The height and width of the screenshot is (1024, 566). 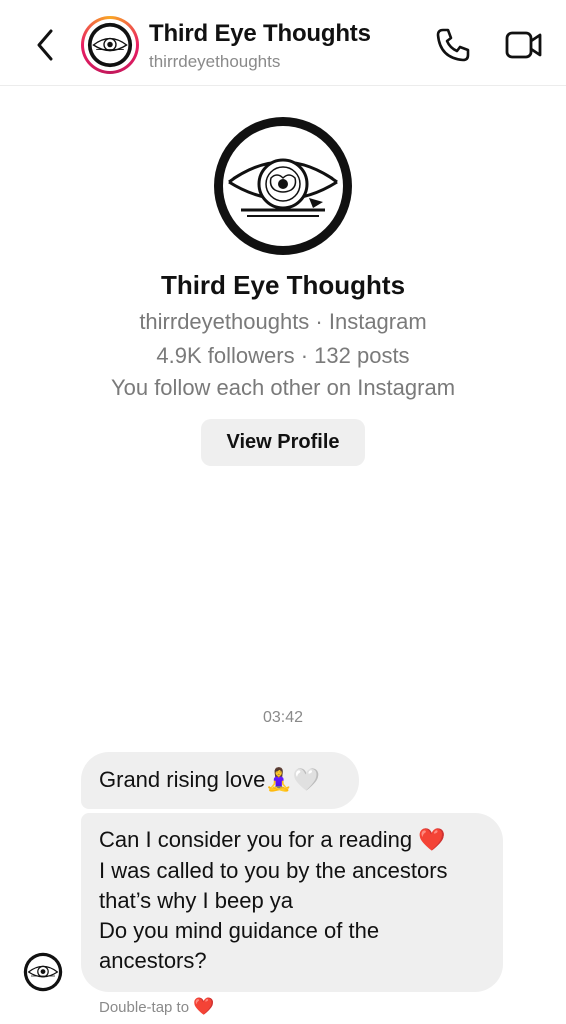 I want to click on header-username: thirrdeyethoughts, so click(x=215, y=61).